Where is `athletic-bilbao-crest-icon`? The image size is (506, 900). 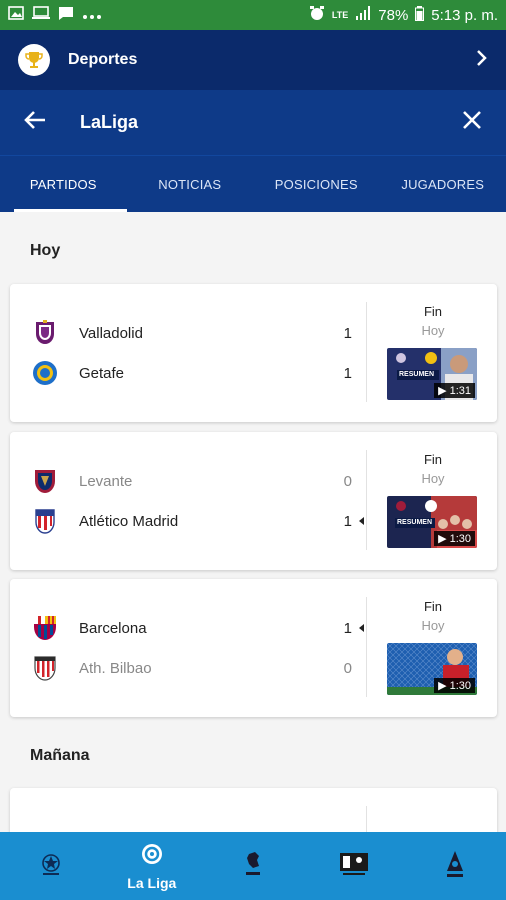
athletic-bilbao-crest-icon is located at coordinates (45, 668).